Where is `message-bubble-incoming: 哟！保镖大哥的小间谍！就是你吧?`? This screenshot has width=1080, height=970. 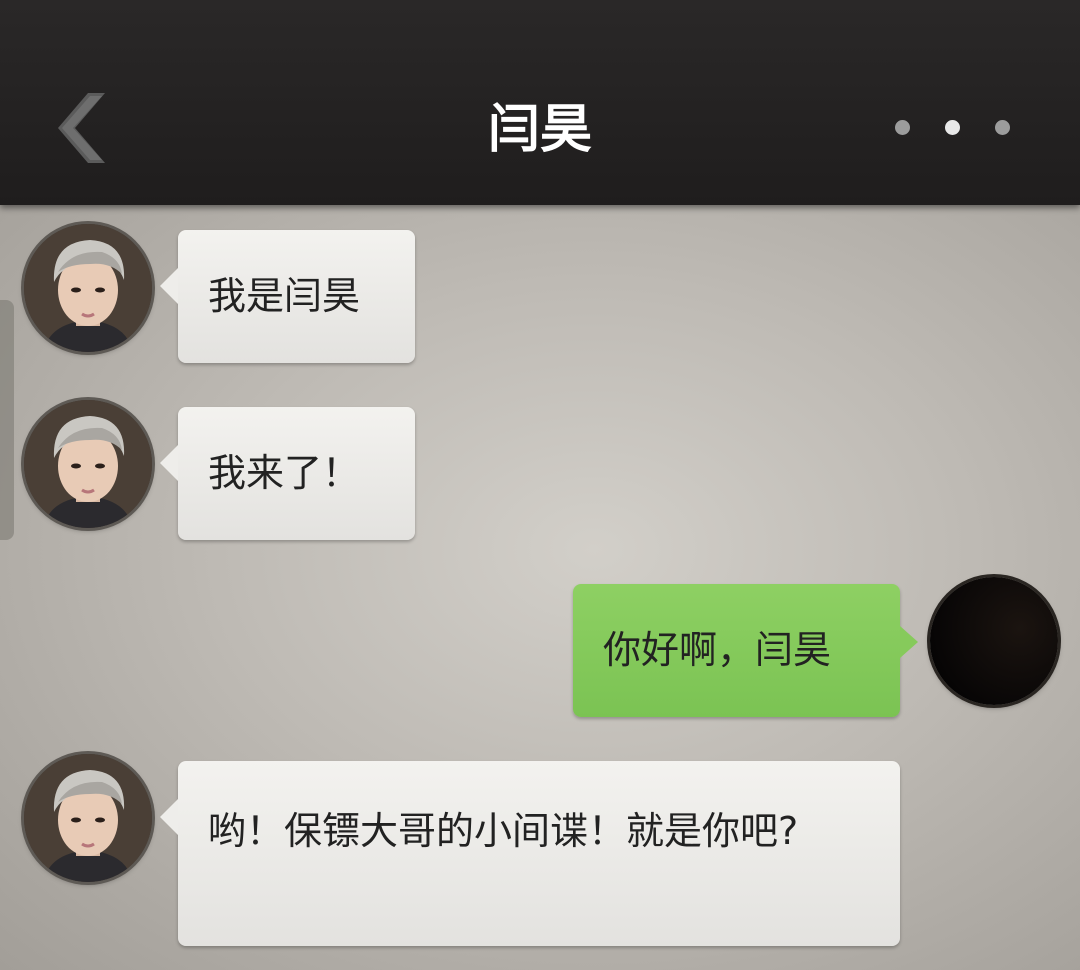 message-bubble-incoming: 哟！保镖大哥的小间谍！就是你吧? is located at coordinates (530, 853).